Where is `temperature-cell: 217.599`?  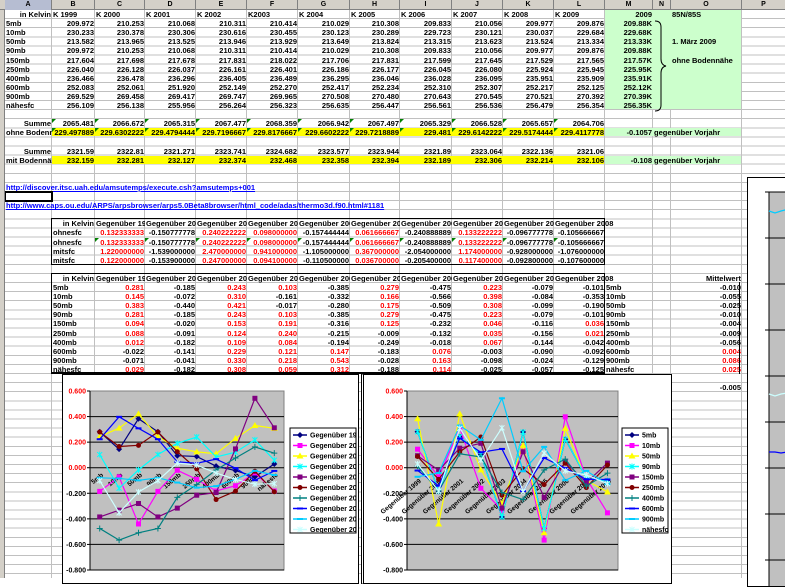
temperature-cell: 217.599 is located at coordinates (426, 60).